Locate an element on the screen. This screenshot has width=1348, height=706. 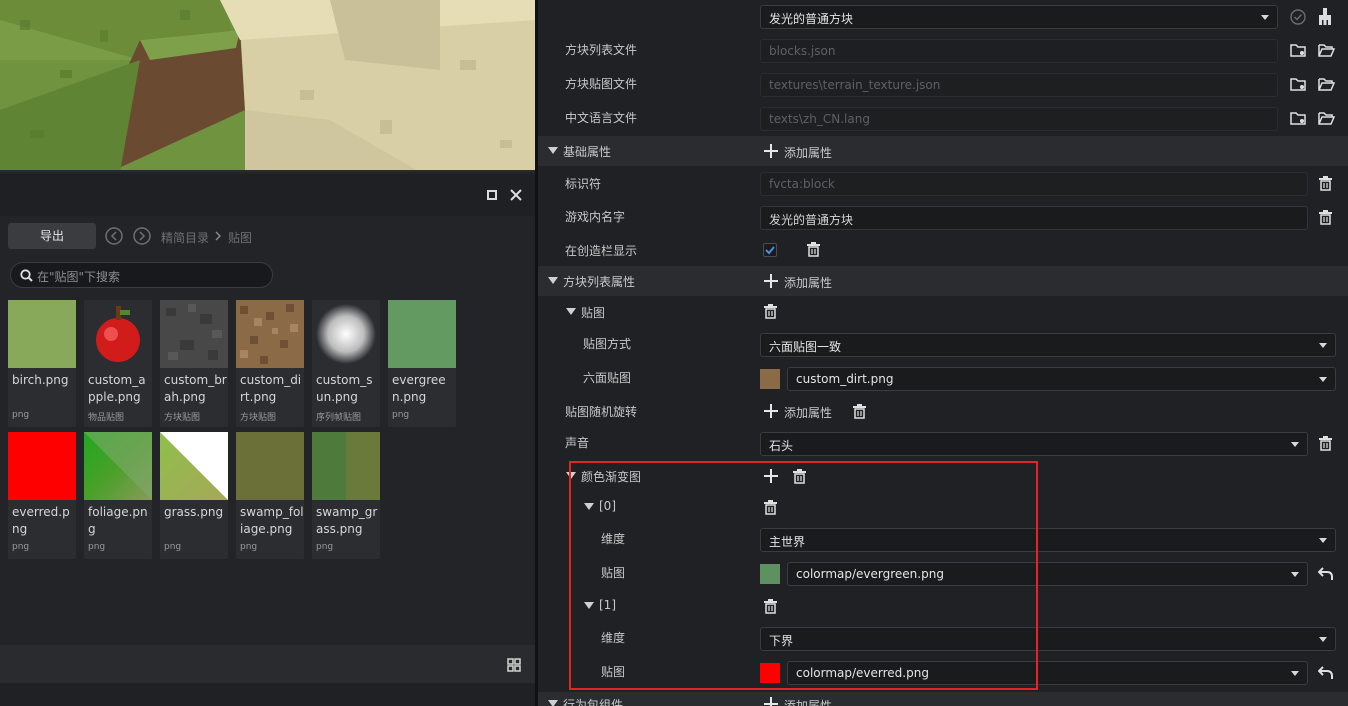
close-icon is located at coordinates (516, 195).